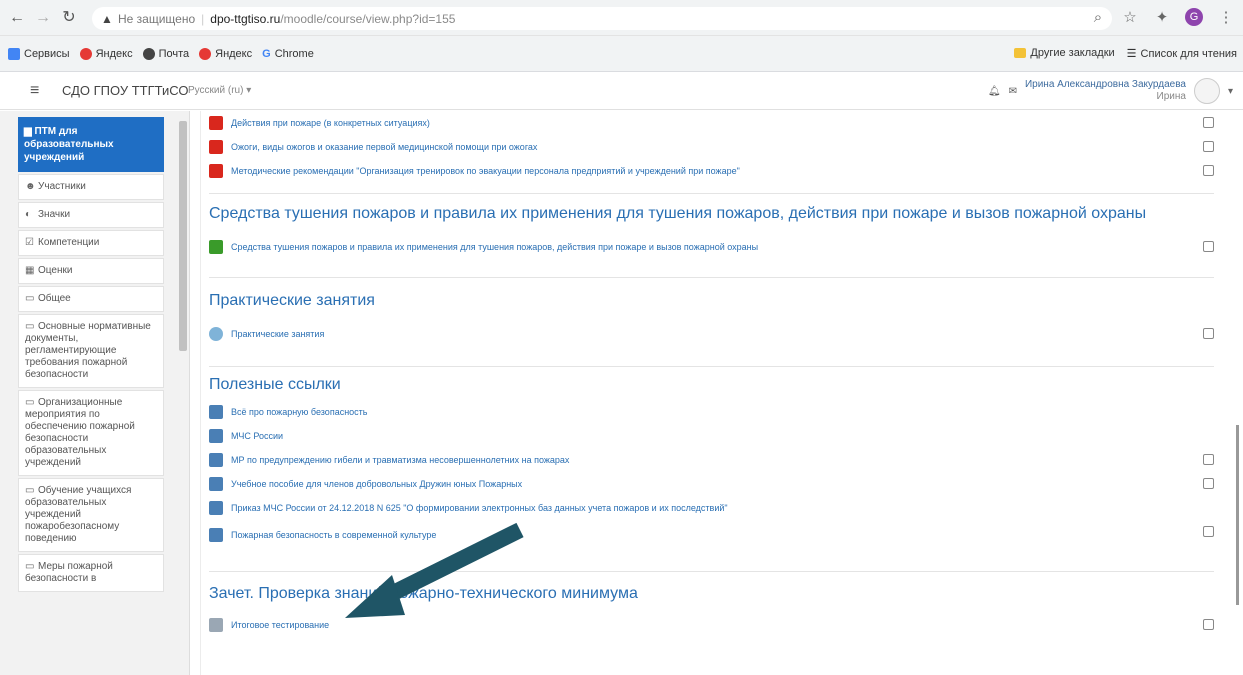  Describe the element at coordinates (375, 596) in the screenshot. I see `arrow-head` at that location.